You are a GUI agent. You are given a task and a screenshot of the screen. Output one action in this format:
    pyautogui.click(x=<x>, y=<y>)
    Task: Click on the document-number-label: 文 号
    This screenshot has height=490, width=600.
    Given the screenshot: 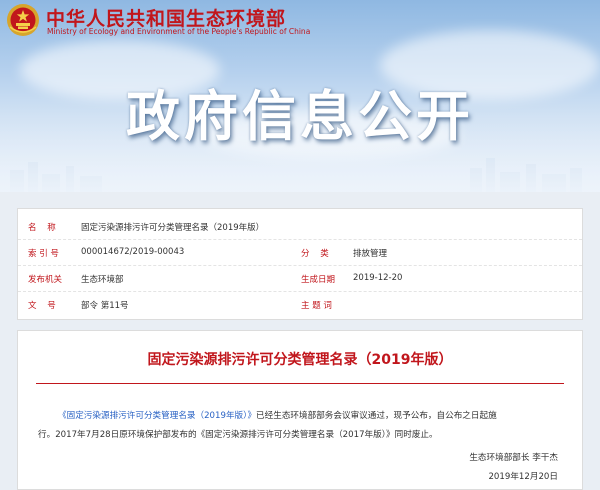 What is the action you would take?
    pyautogui.click(x=42, y=306)
    